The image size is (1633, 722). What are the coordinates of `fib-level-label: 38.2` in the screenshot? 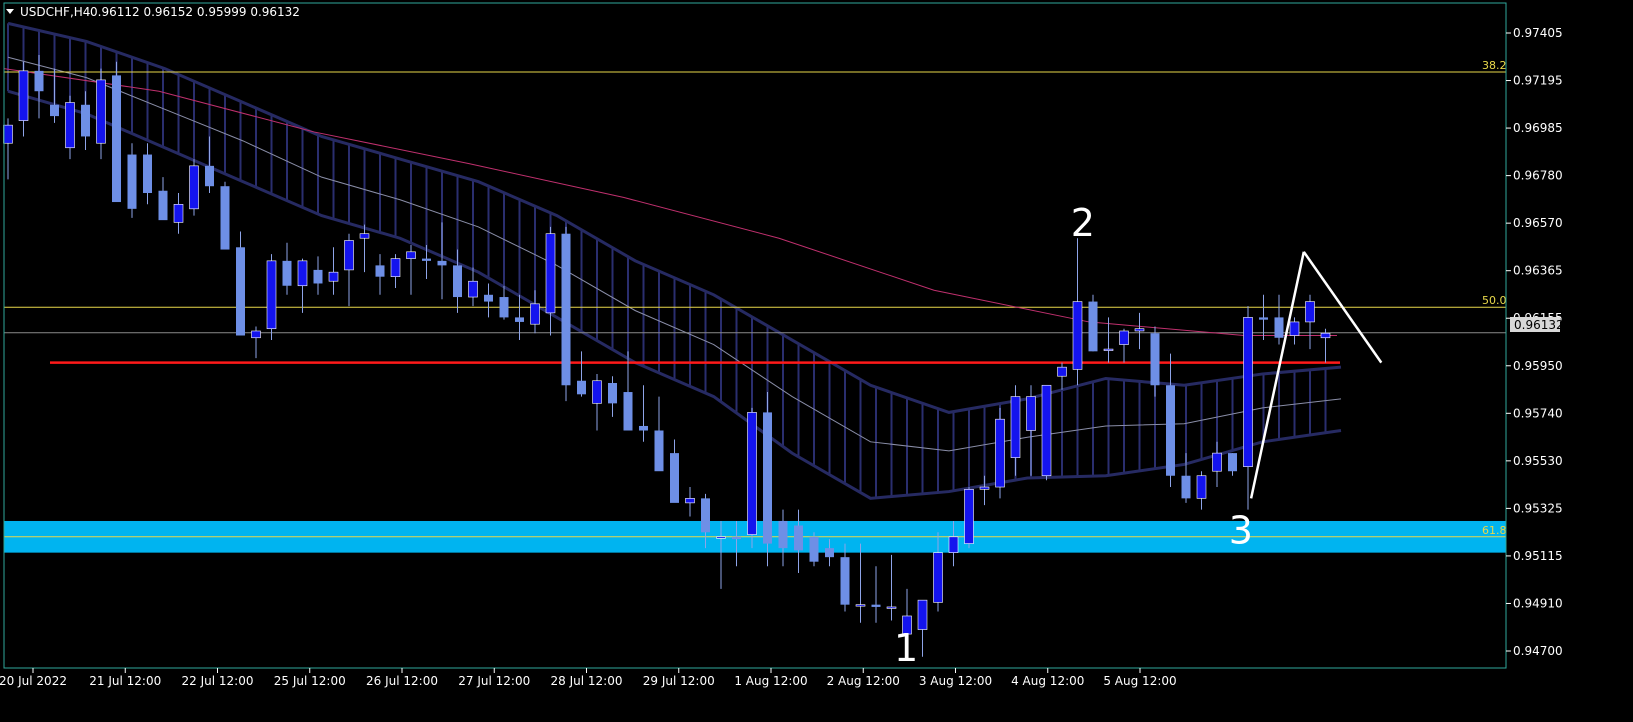 It's located at (1494, 65).